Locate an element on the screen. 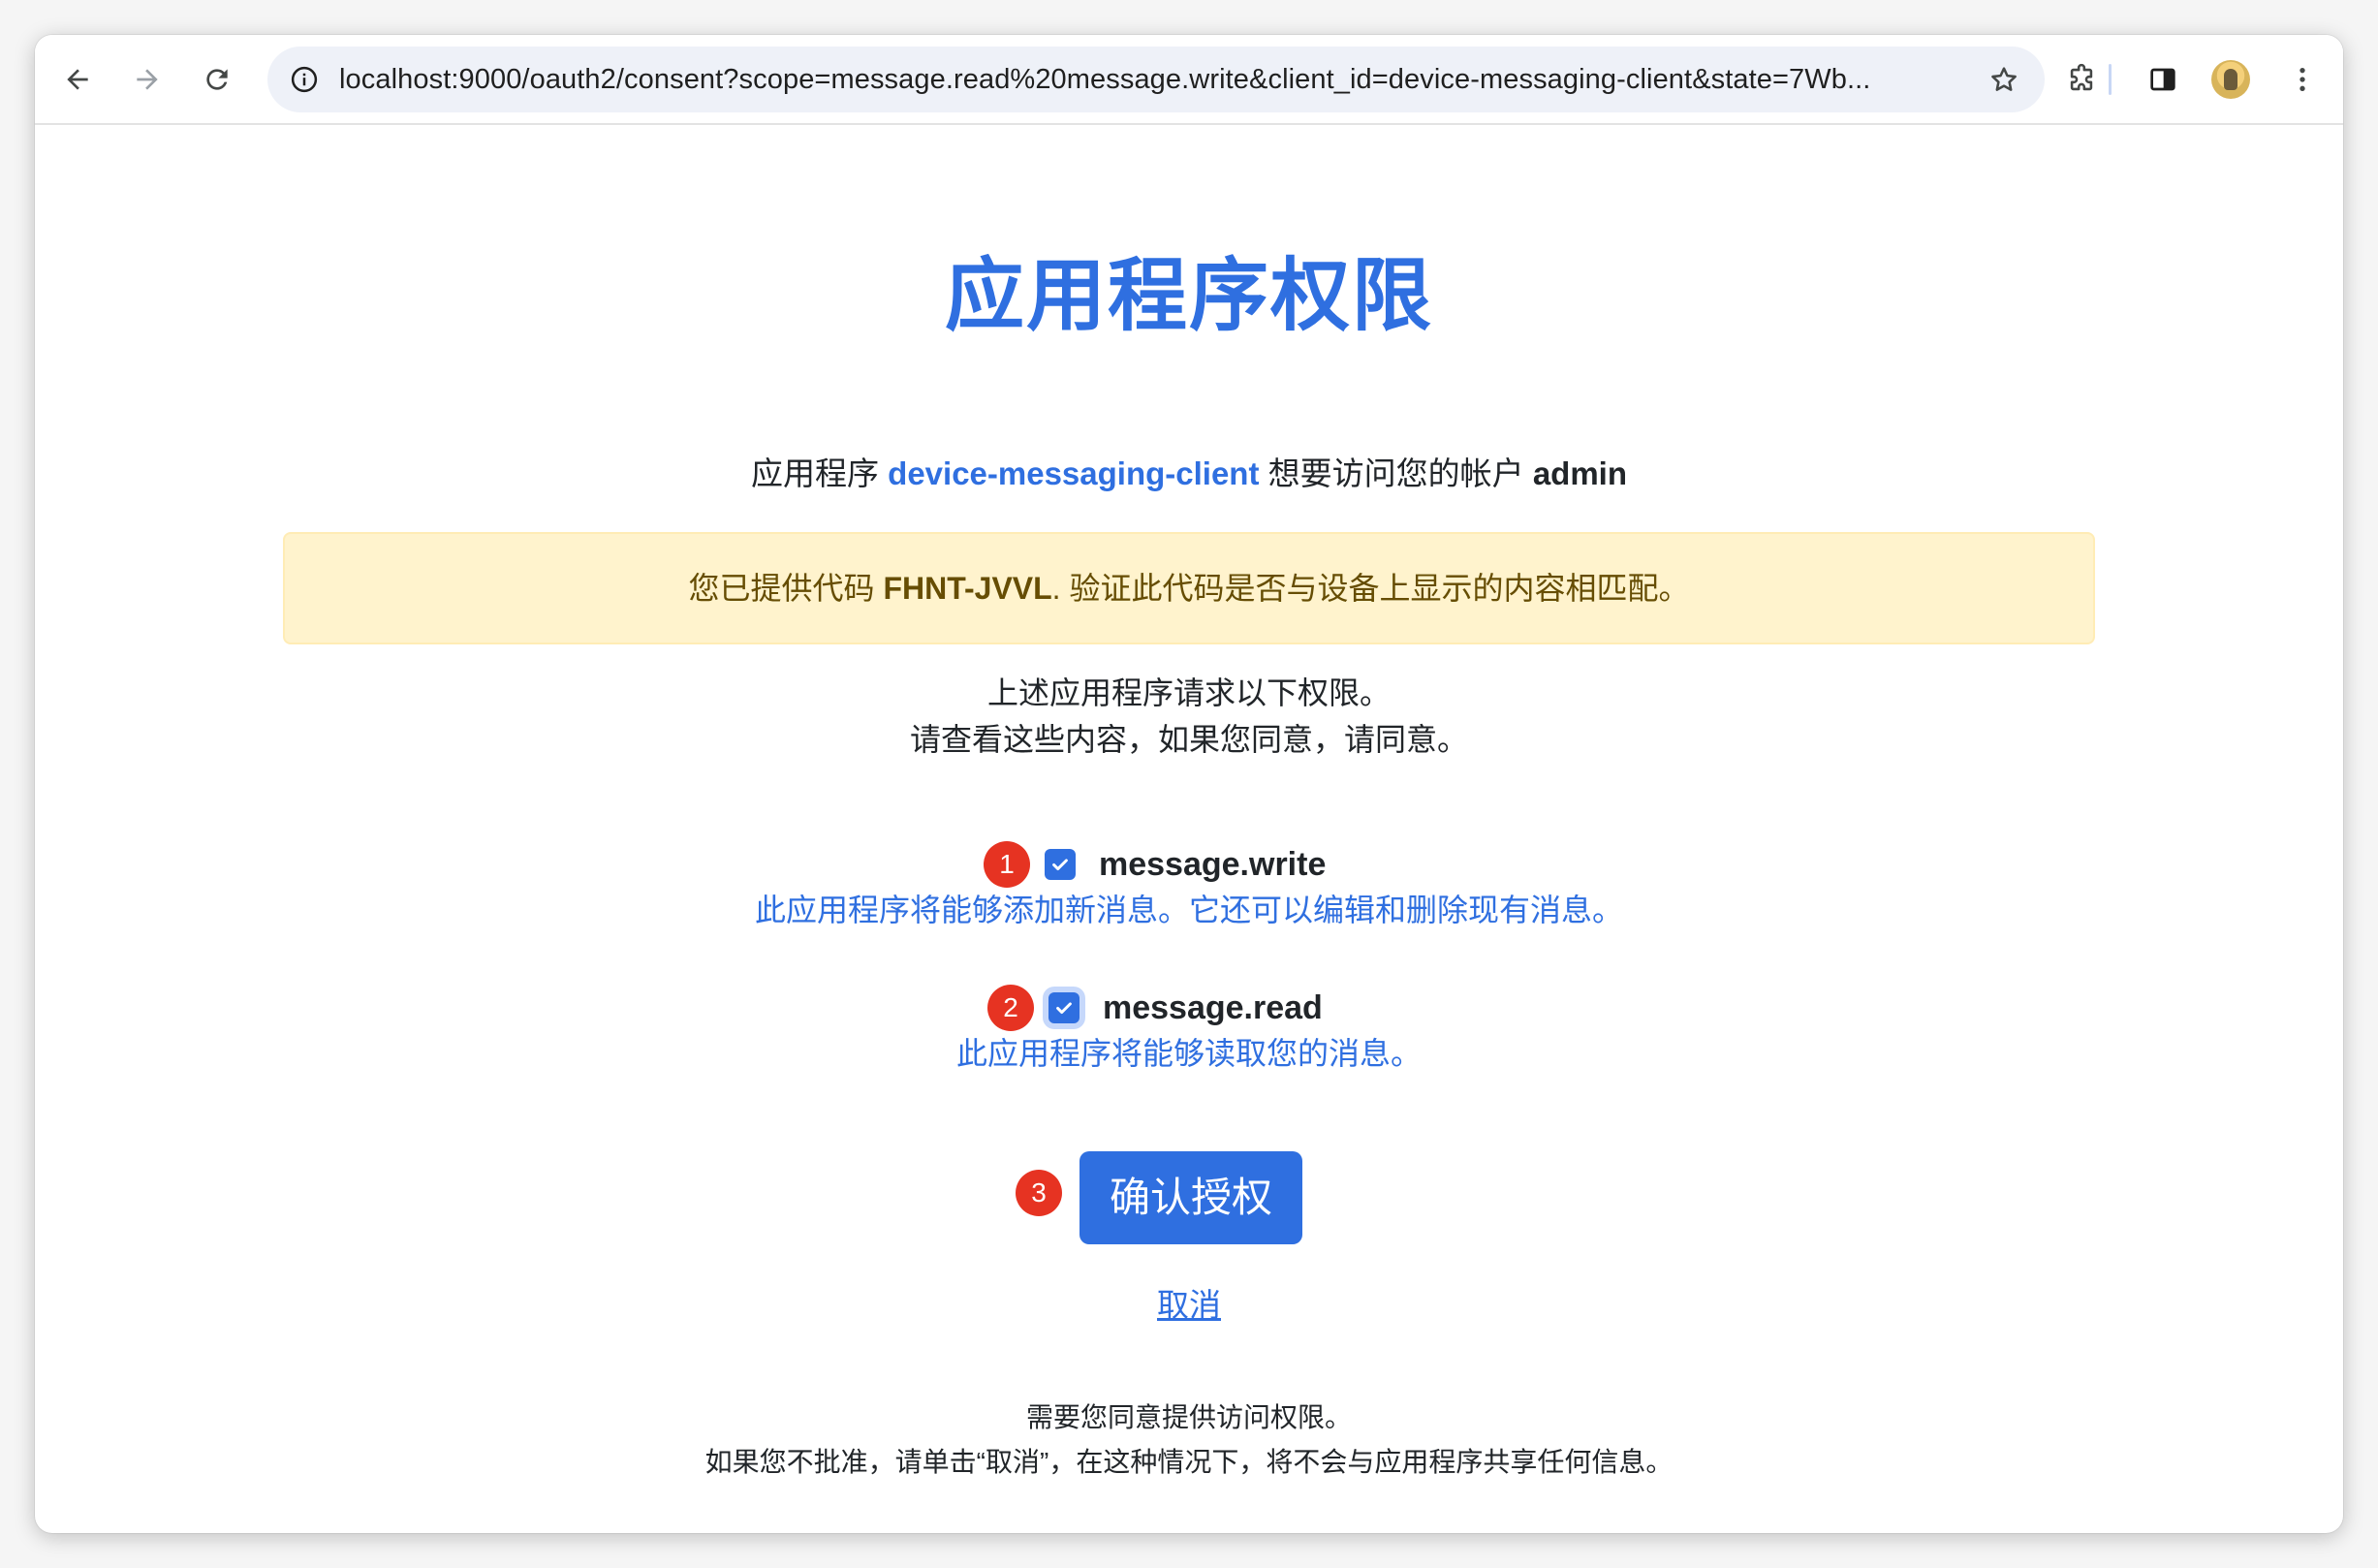  profile-avatar is located at coordinates (2230, 79).